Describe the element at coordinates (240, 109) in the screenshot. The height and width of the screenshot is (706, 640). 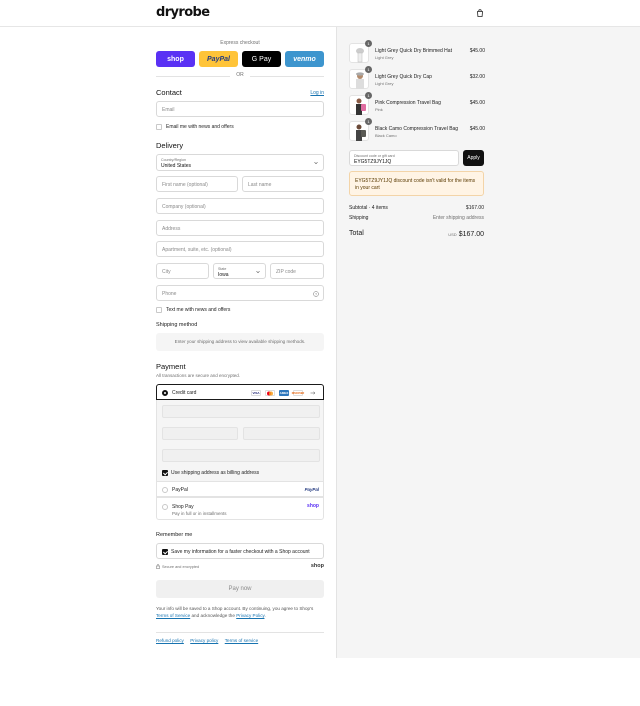
I see `email-field: Email` at that location.